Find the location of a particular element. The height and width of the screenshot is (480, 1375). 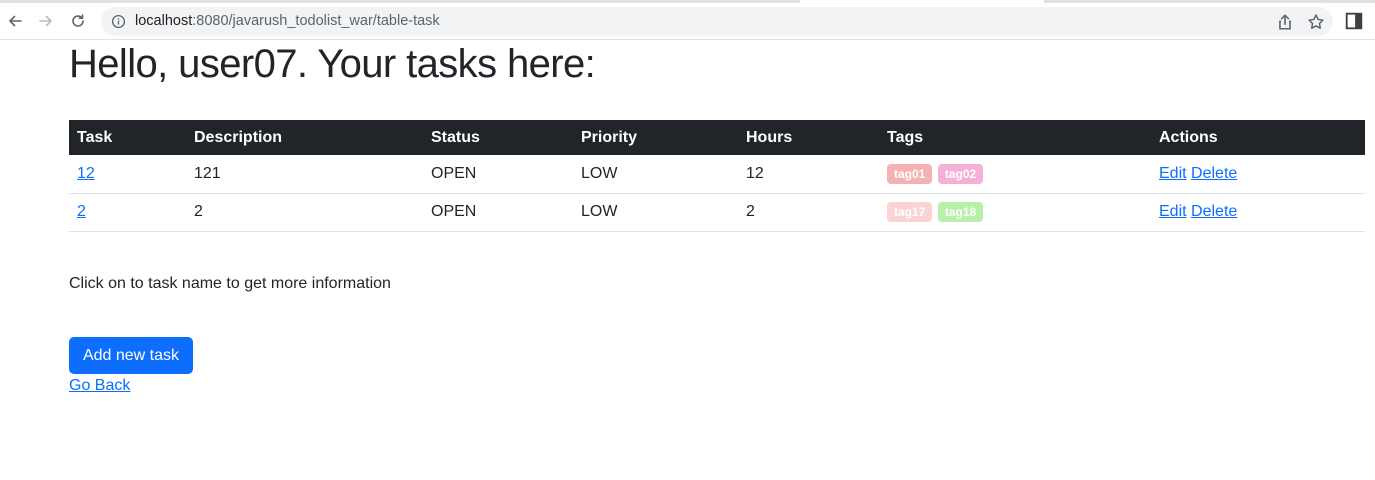

task-link: 2 is located at coordinates (81, 211).